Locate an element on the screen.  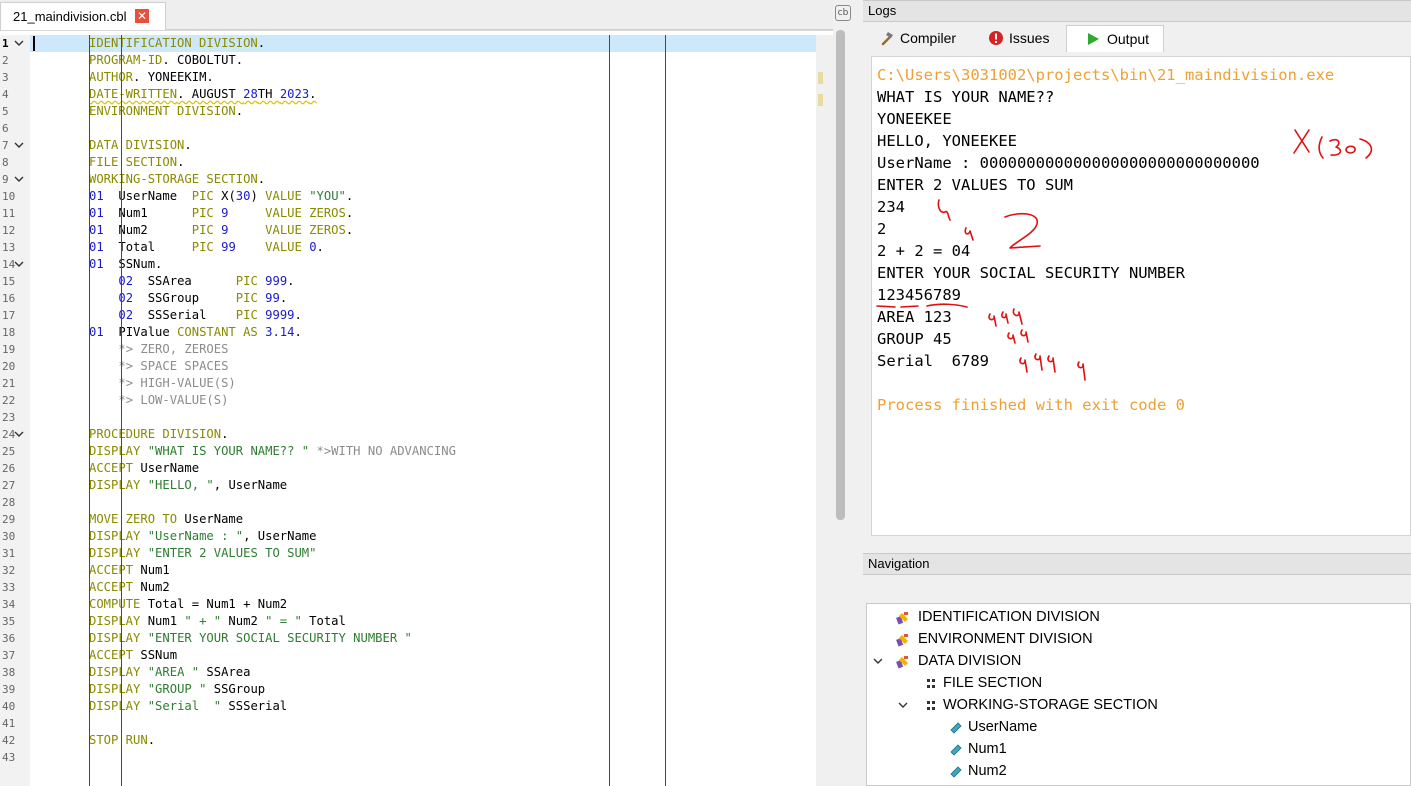
section-icon is located at coordinates (931, 705).